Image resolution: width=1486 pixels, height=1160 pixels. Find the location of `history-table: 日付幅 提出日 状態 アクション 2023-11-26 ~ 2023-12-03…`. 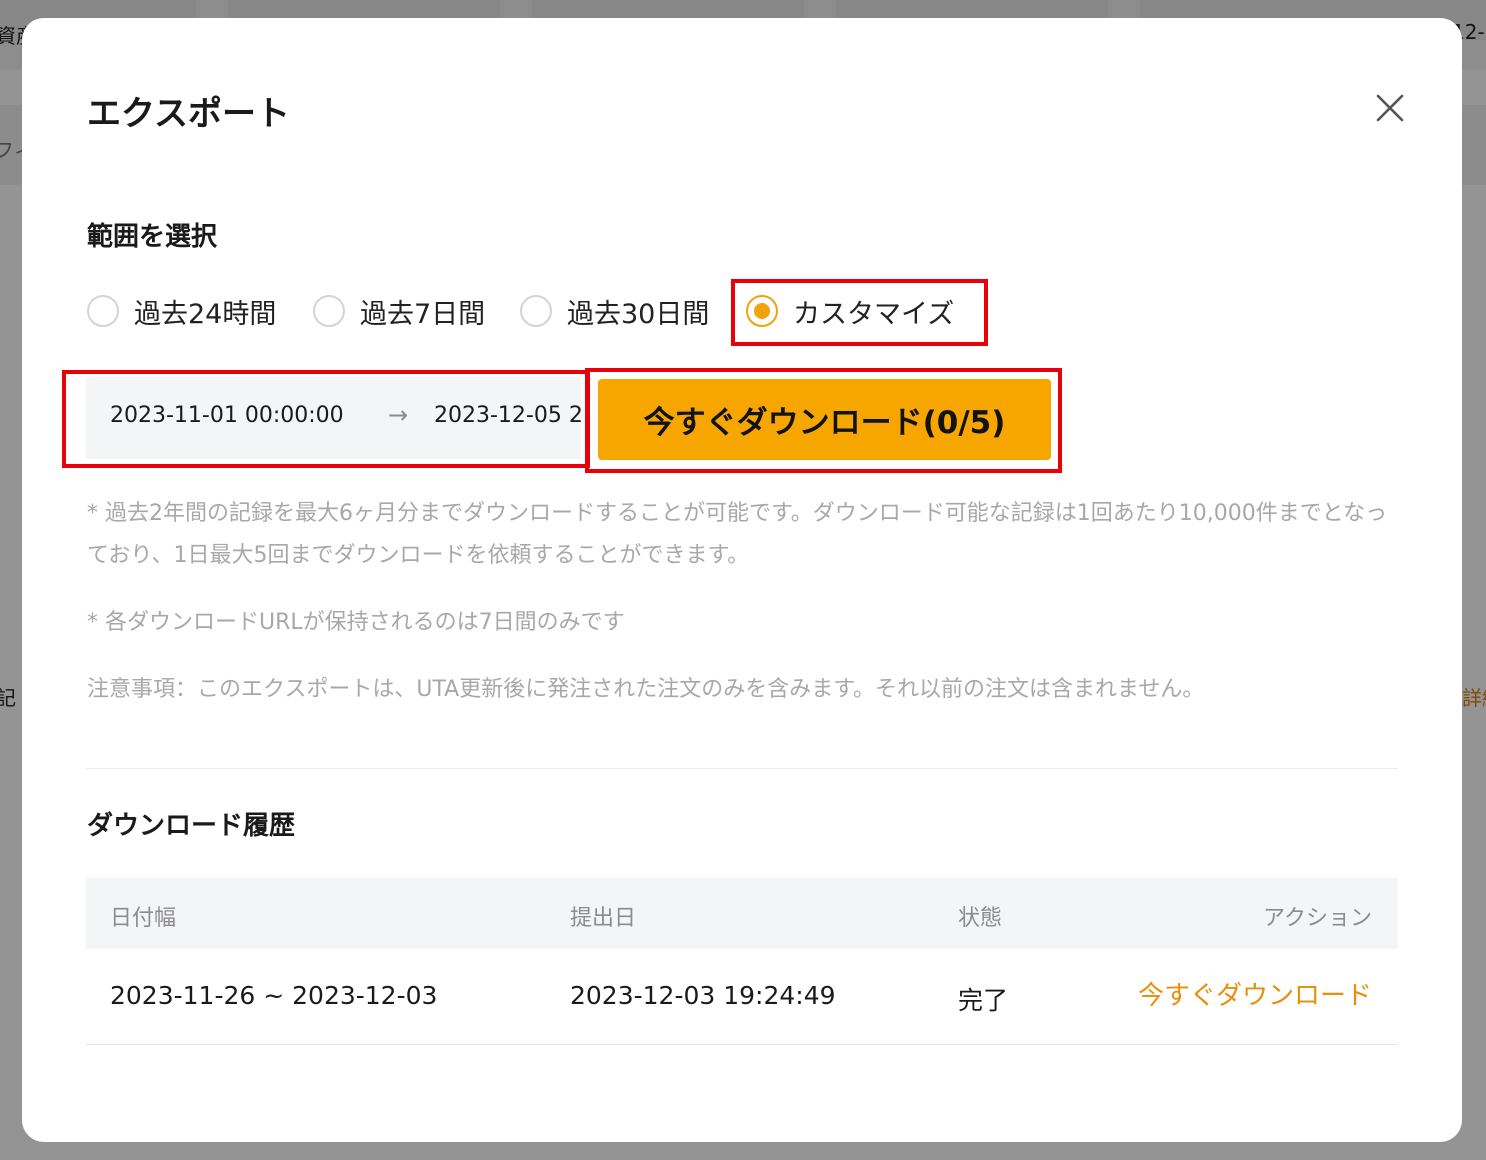

history-table: 日付幅 提出日 状態 アクション 2023-11-26 ~ 2023-12-03… is located at coordinates (742, 961).